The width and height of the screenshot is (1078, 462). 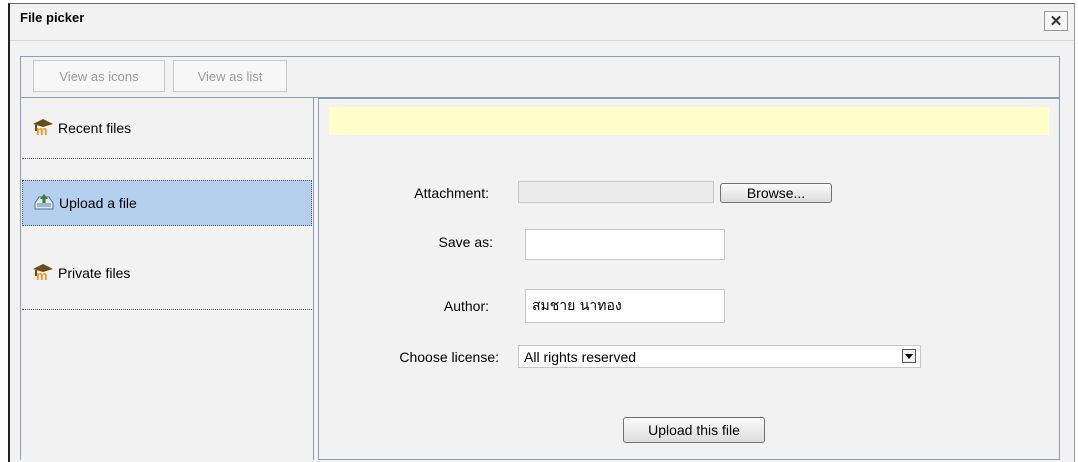 What do you see at coordinates (466, 306) in the screenshot?
I see `author-label: Author:` at bounding box center [466, 306].